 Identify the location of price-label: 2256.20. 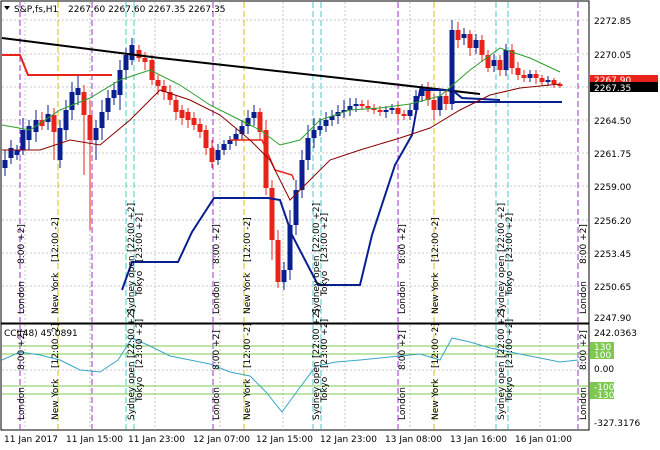
(612, 222).